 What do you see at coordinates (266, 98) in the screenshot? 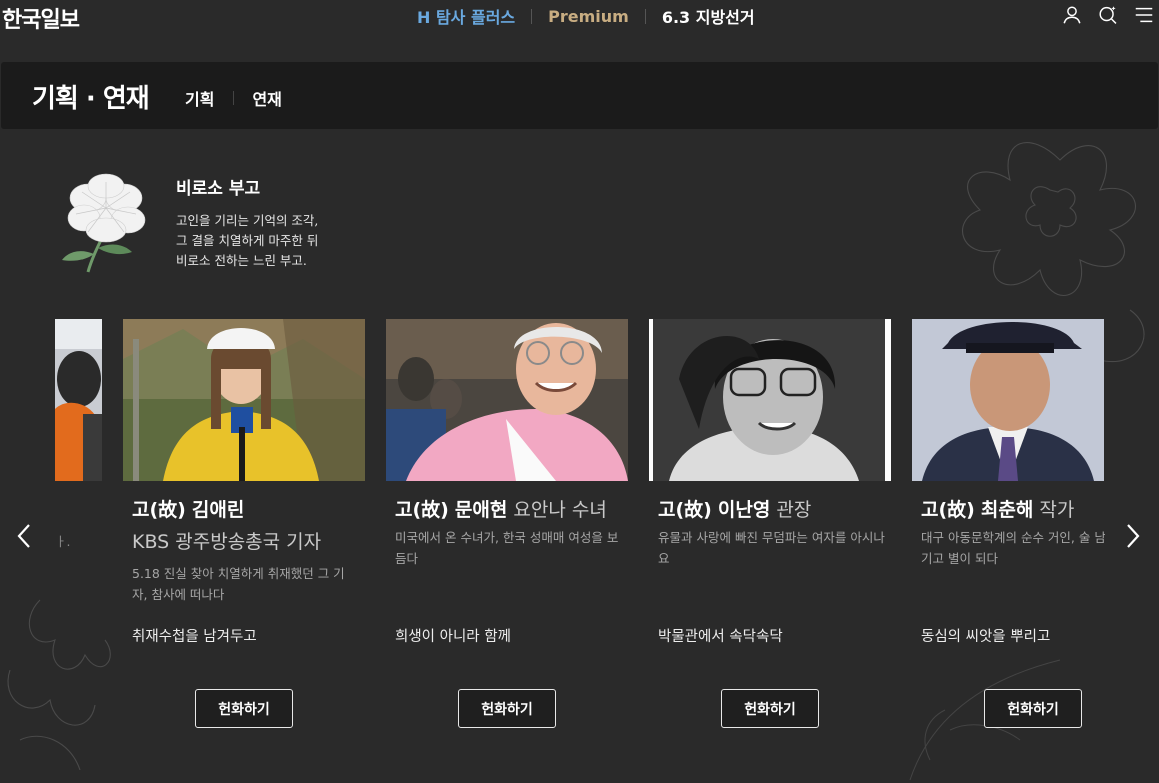
I see `tab-series: 연재` at bounding box center [266, 98].